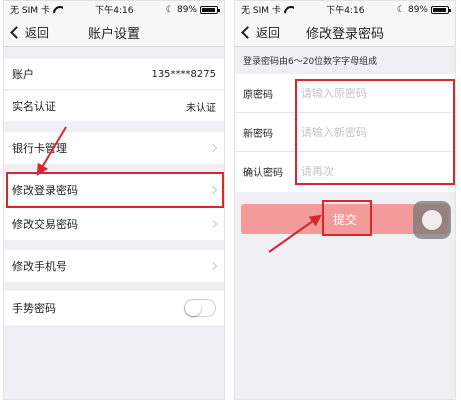  What do you see at coordinates (263, 173) in the screenshot?
I see `confirm-password-label: 确认密码` at bounding box center [263, 173].